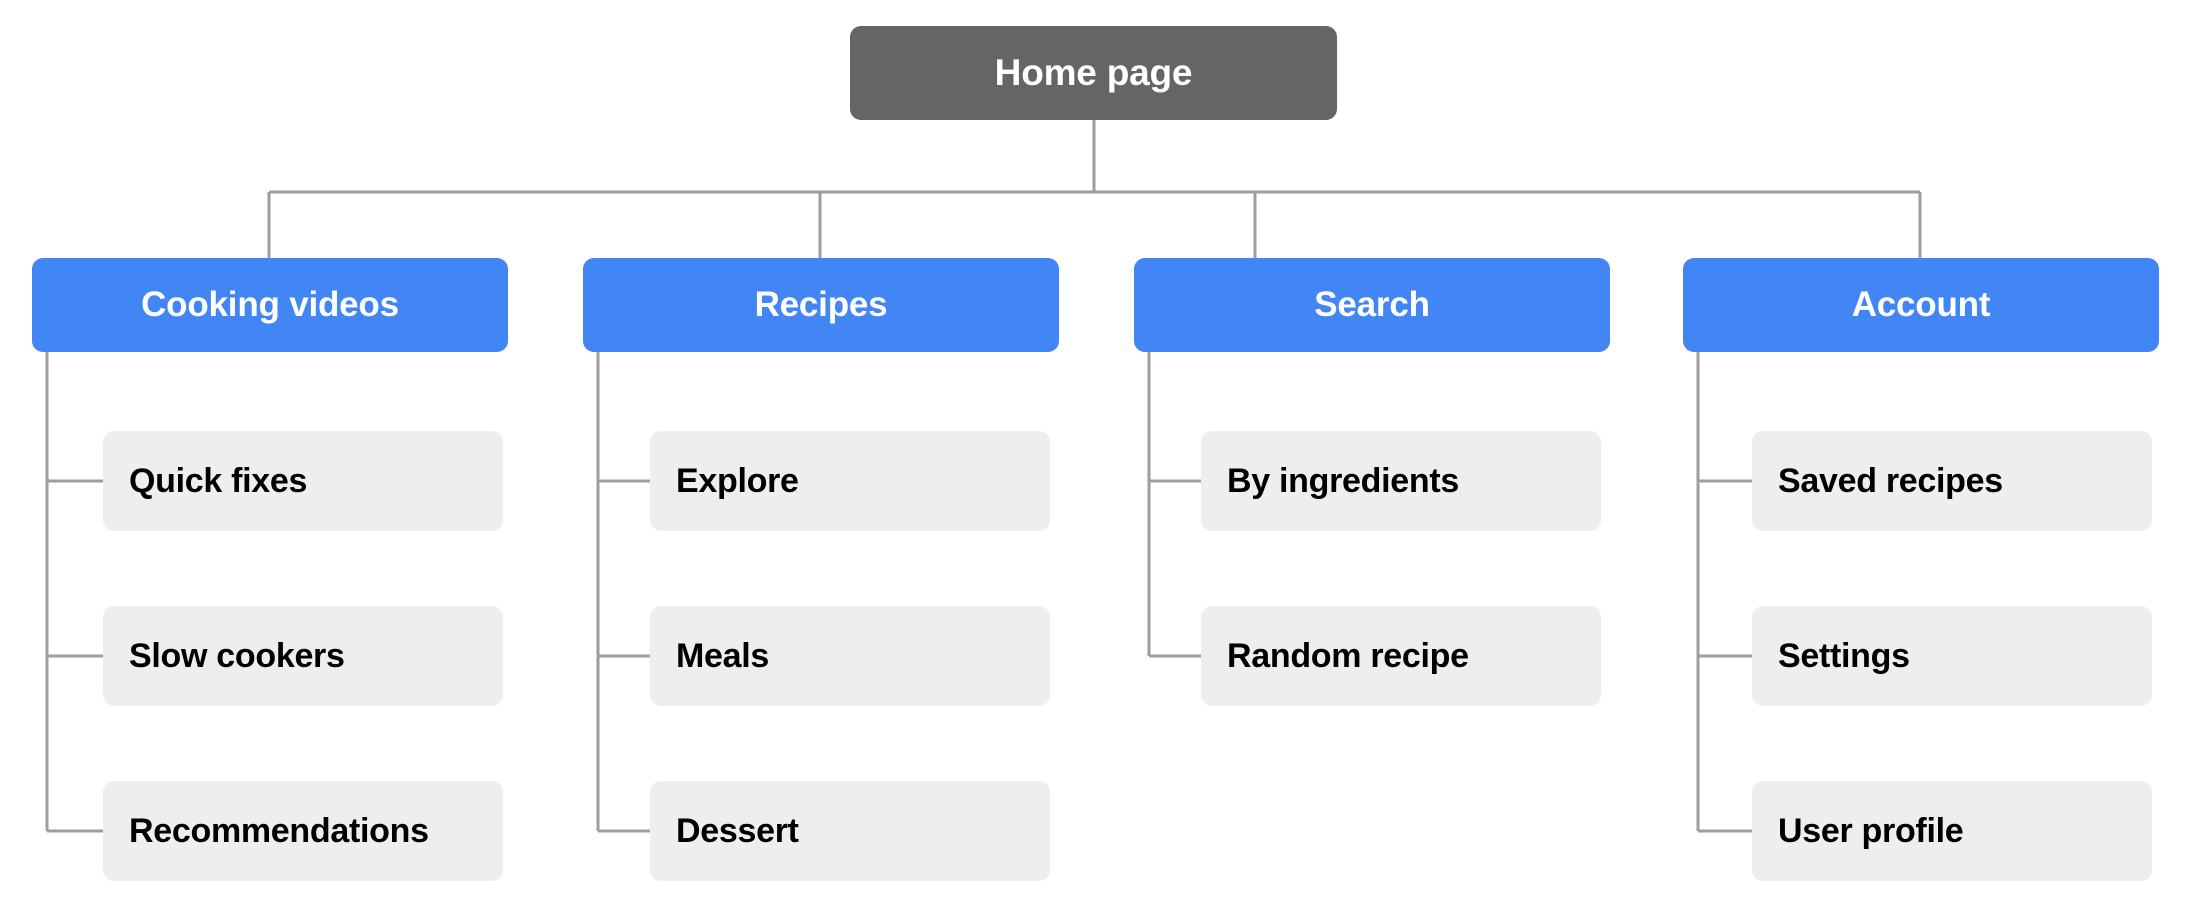  Describe the element at coordinates (850, 656) in the screenshot. I see `leaf-node-meals: Meals` at that location.